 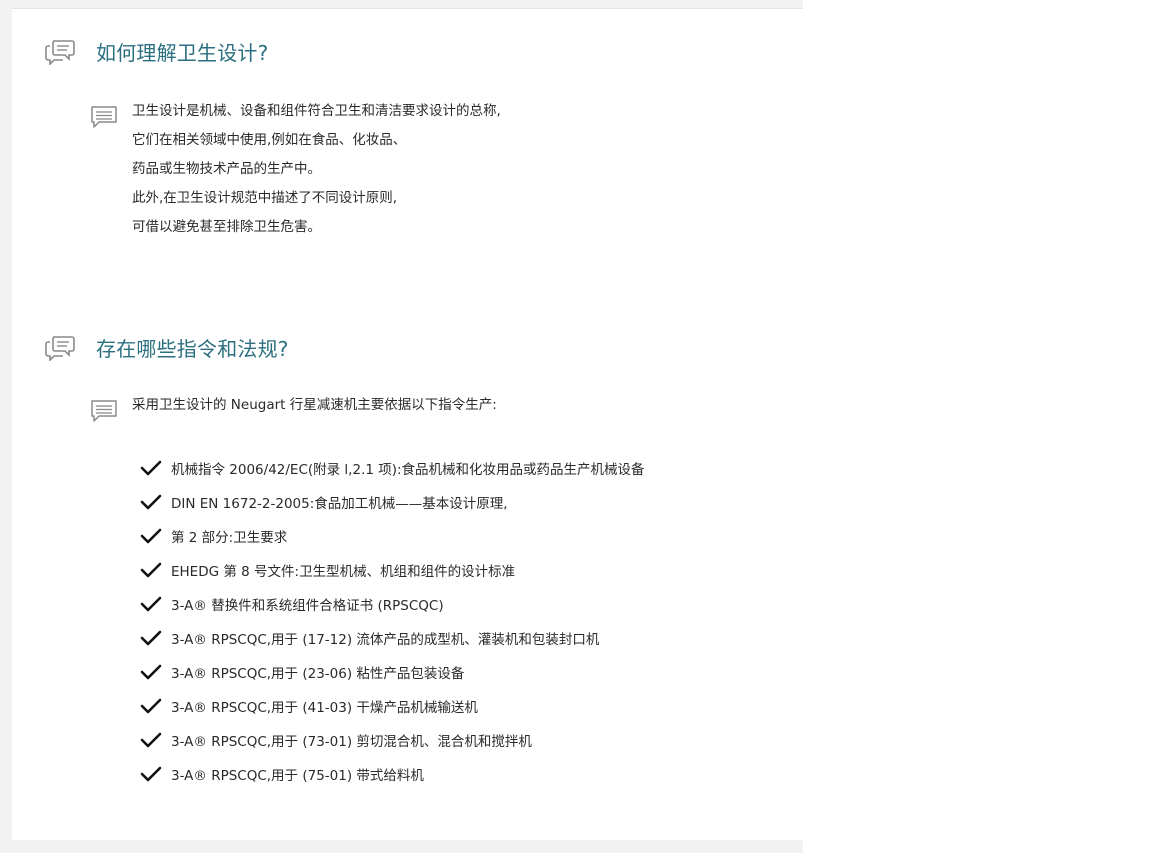 I want to click on section-title-row: 如何理解卫生设计?, so click(x=156, y=51).